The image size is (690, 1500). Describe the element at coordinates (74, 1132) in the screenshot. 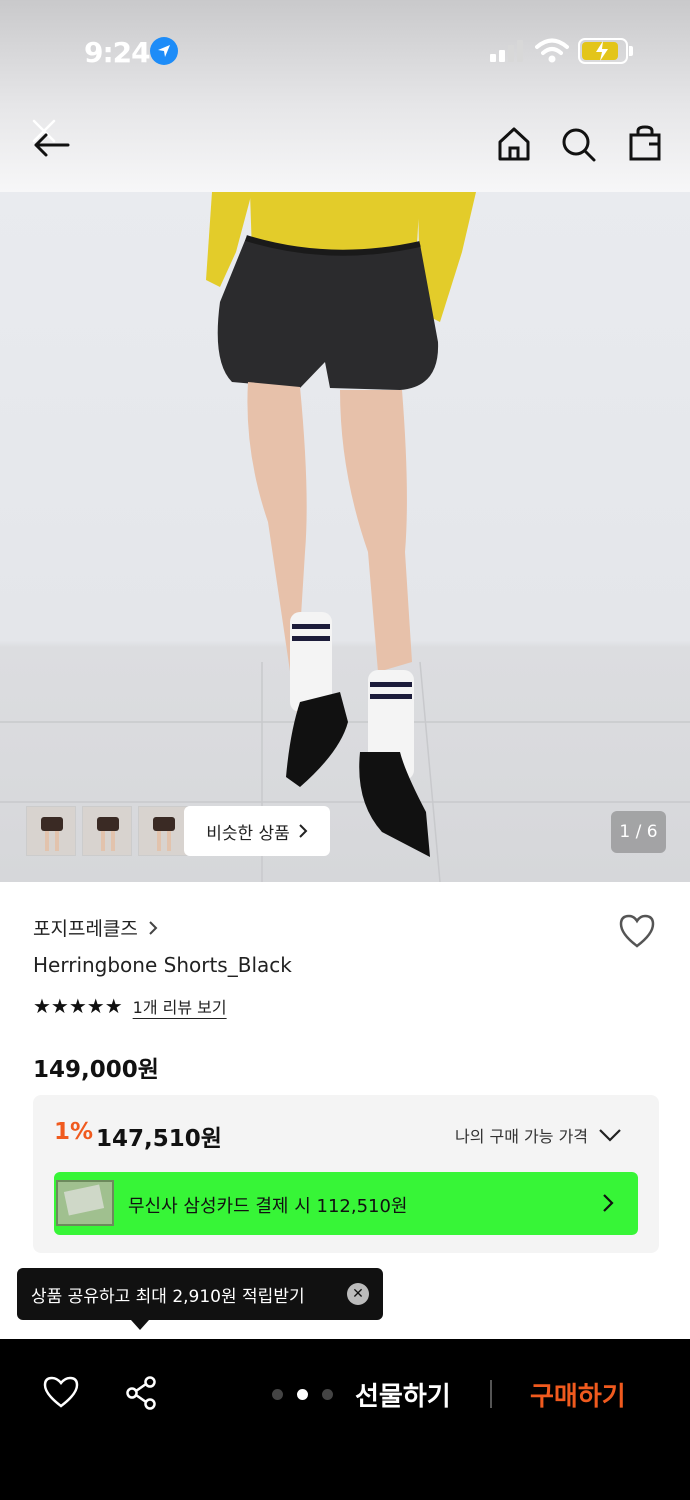

I see `discount-rate: 1%` at that location.